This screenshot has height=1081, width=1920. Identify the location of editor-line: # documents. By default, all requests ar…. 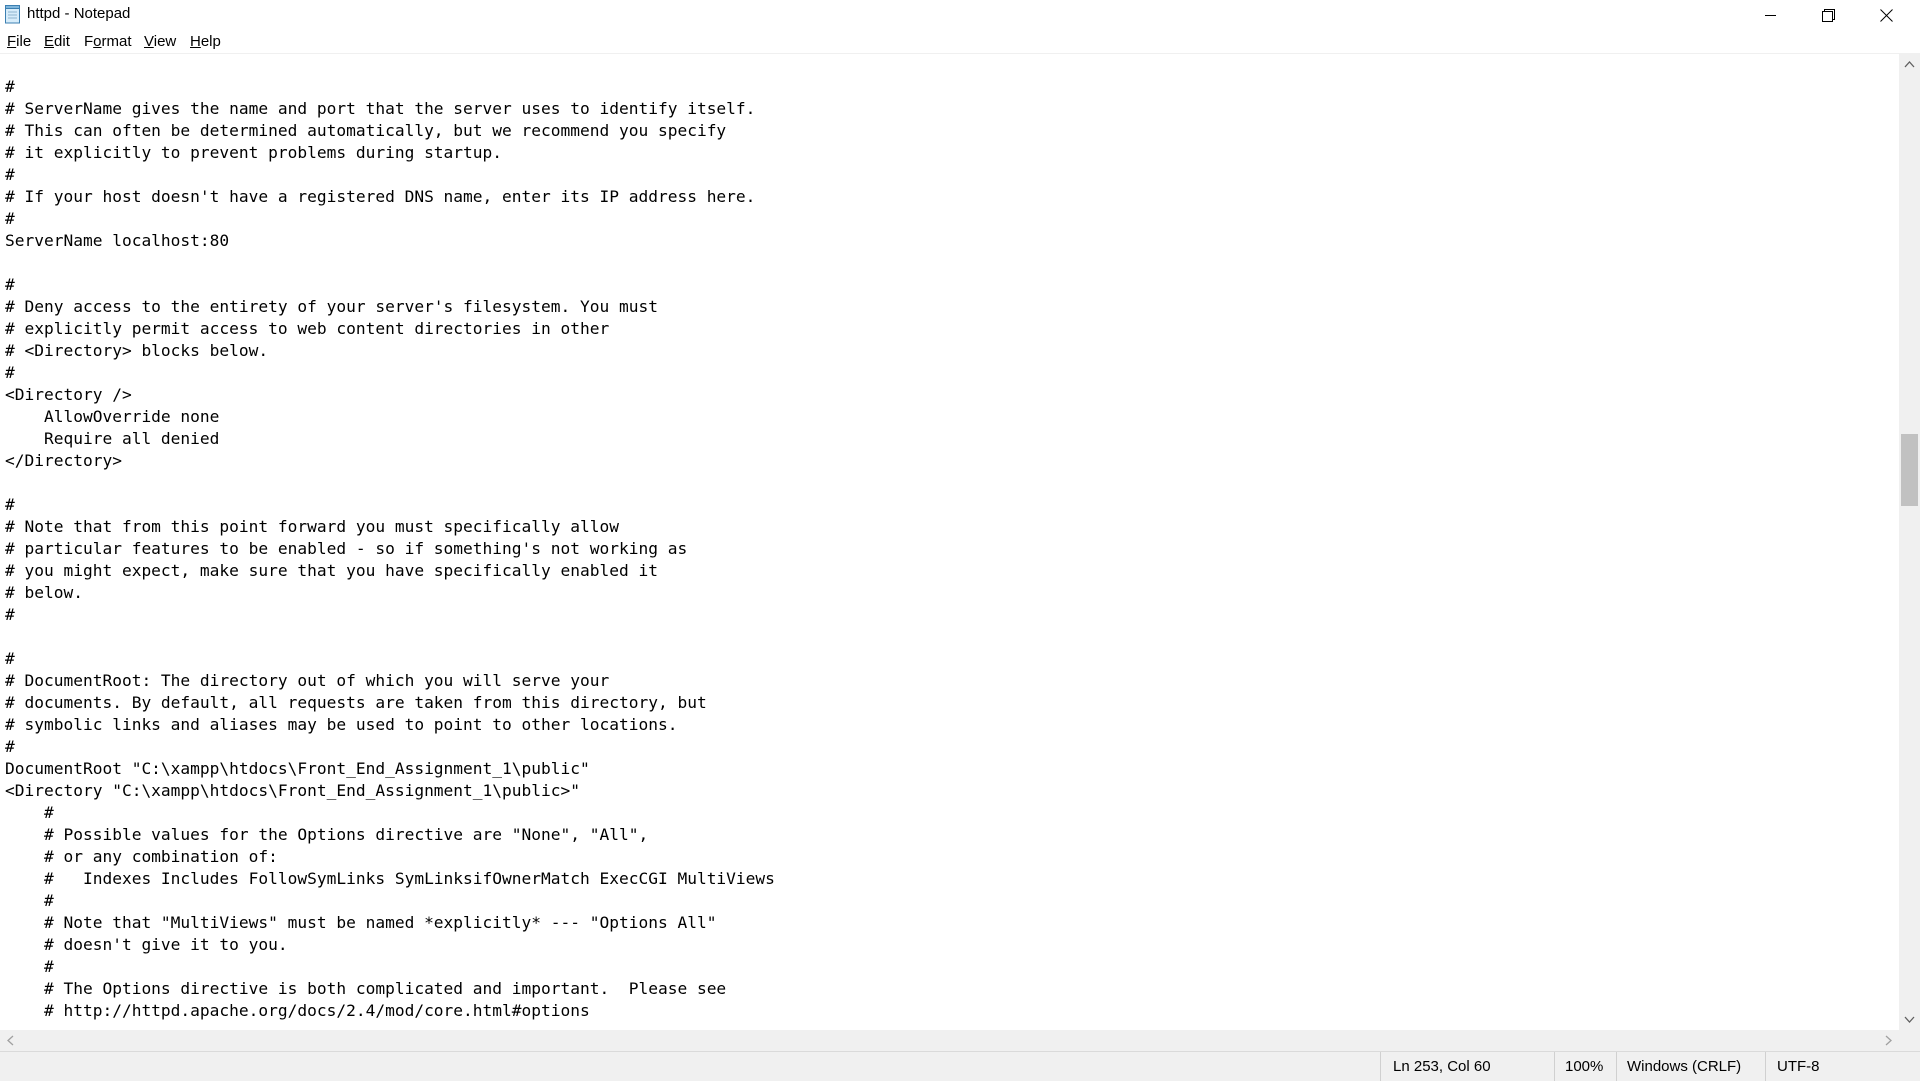
(356, 702).